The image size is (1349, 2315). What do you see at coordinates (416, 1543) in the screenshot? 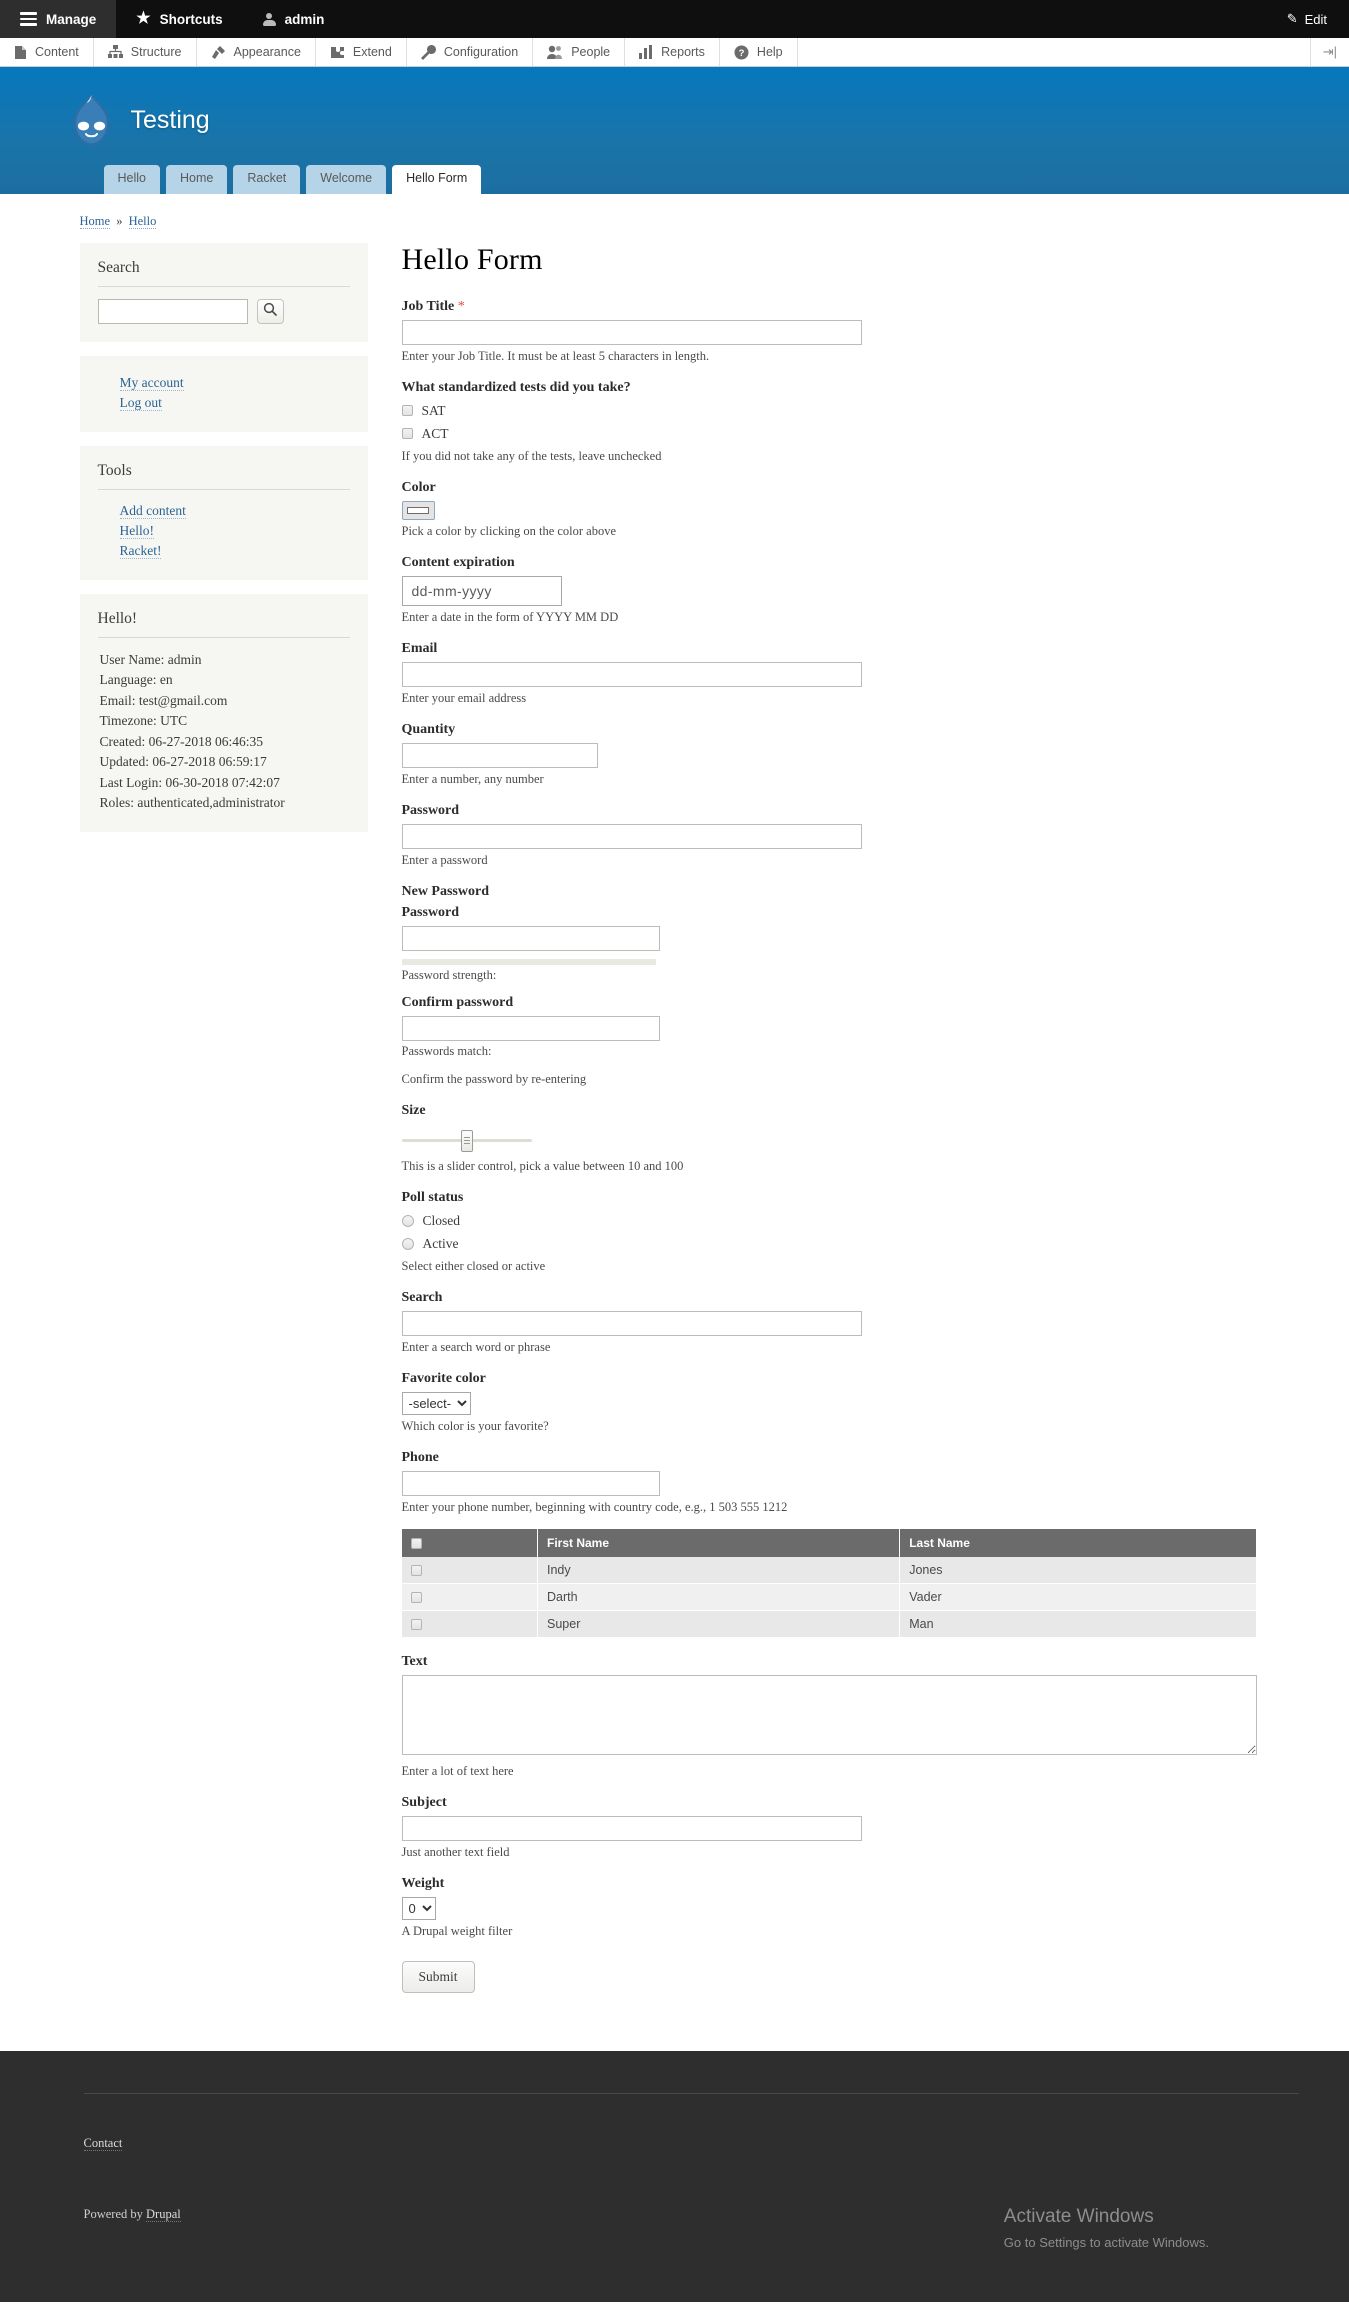
I see `select-all-checkbox` at bounding box center [416, 1543].